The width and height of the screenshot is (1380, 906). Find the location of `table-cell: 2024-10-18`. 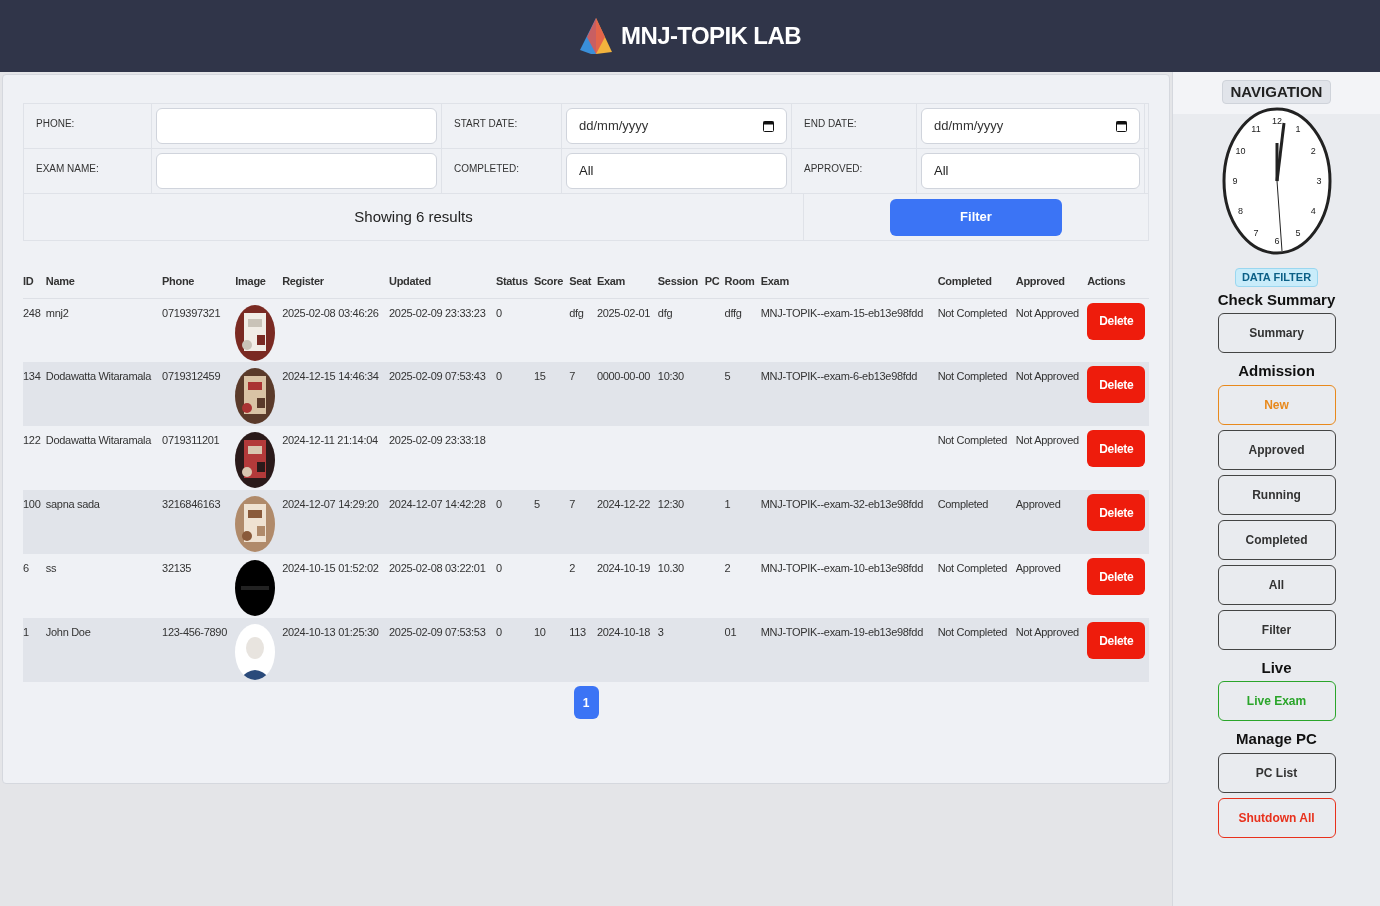

table-cell: 2024-10-18 is located at coordinates (623, 632).